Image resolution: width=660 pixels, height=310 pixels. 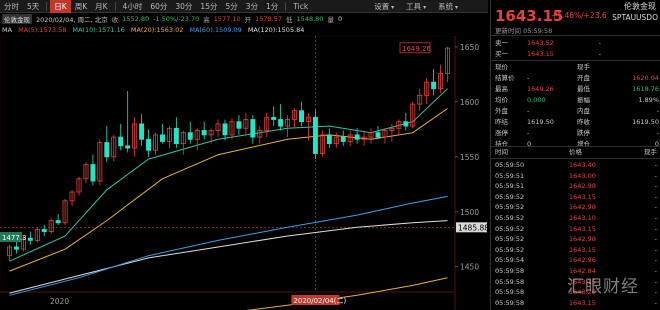 I want to click on row-label: 买一, so click(x=501, y=54).